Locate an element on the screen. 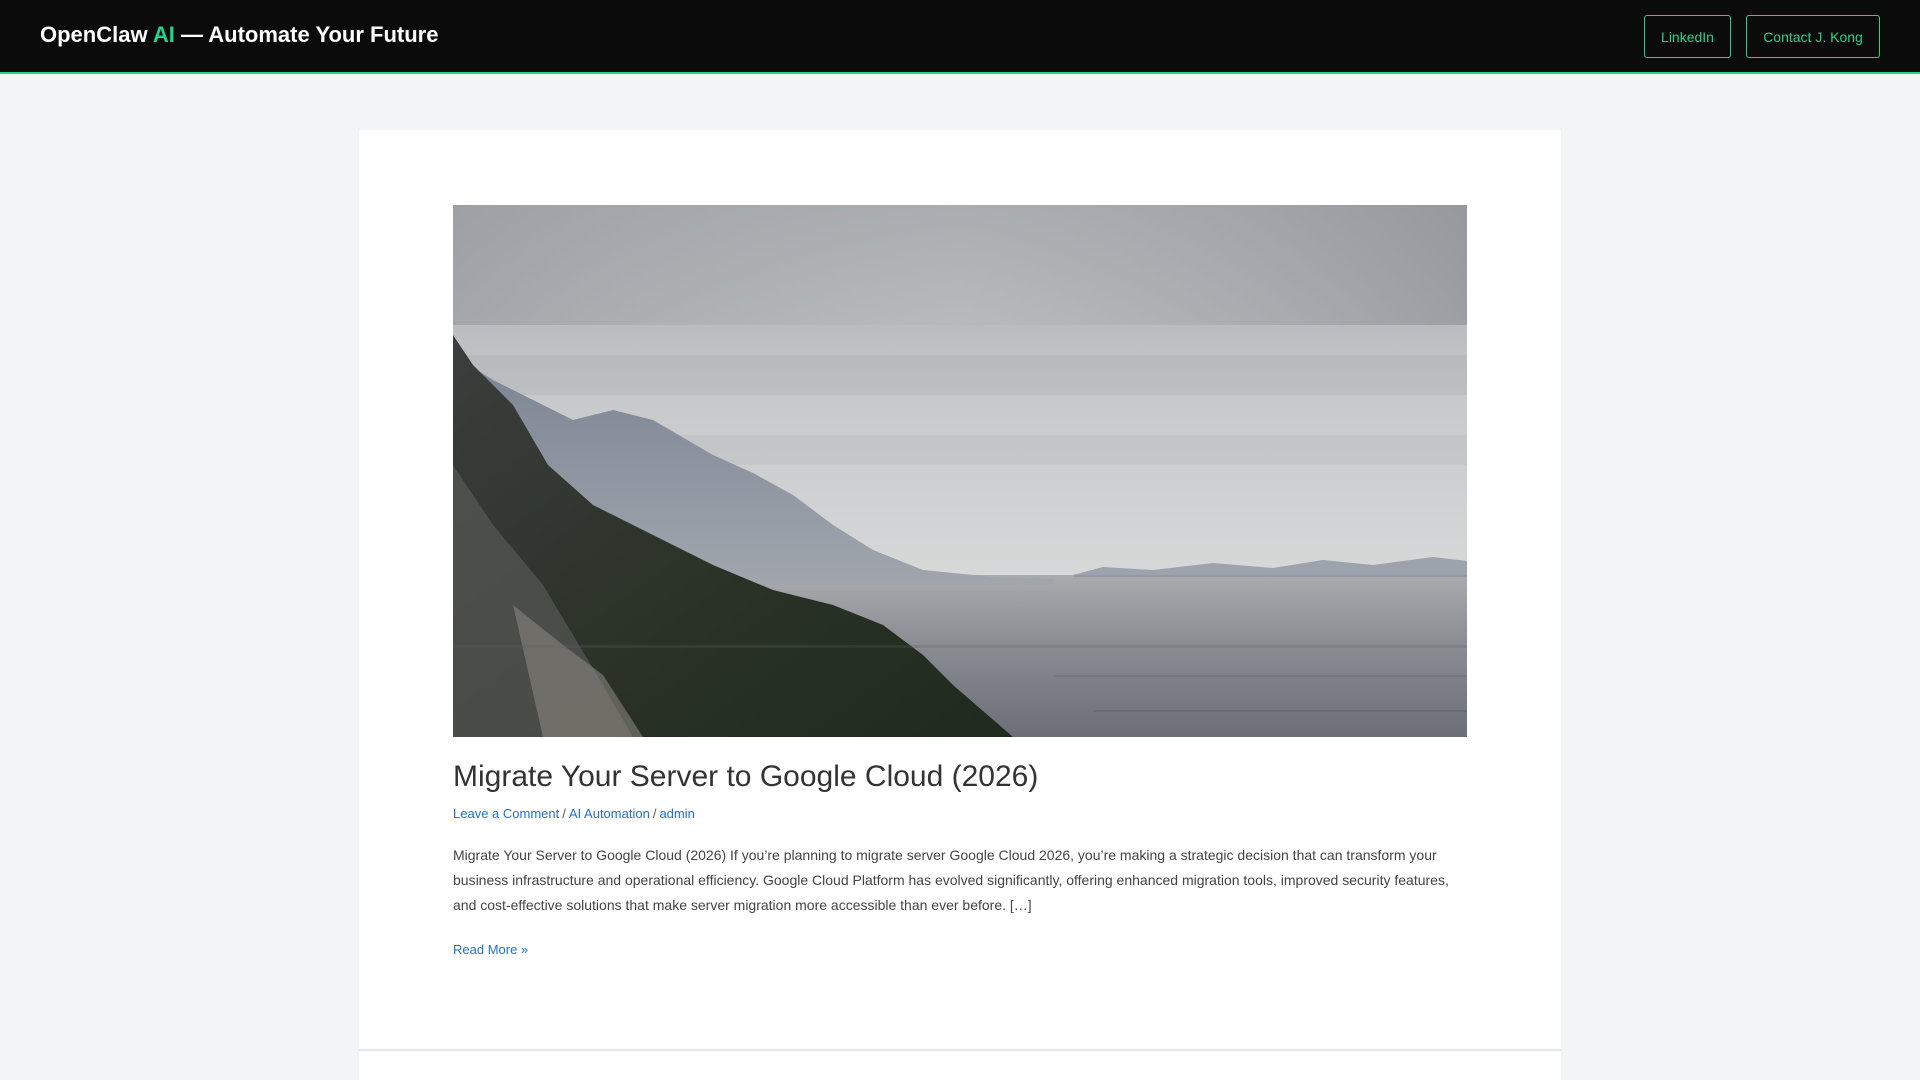 This screenshot has width=1920, height=1080. contact-button: Contact J. Kong is located at coordinates (1813, 36).